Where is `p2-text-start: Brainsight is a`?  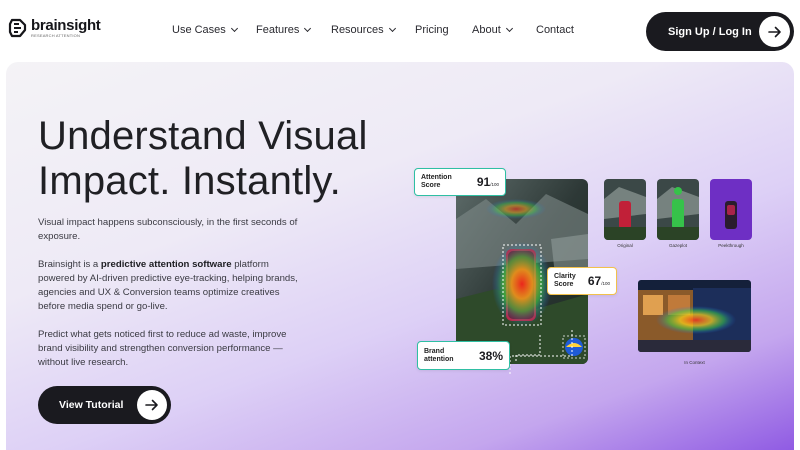
p2-text-start: Brainsight is a is located at coordinates (69, 264).